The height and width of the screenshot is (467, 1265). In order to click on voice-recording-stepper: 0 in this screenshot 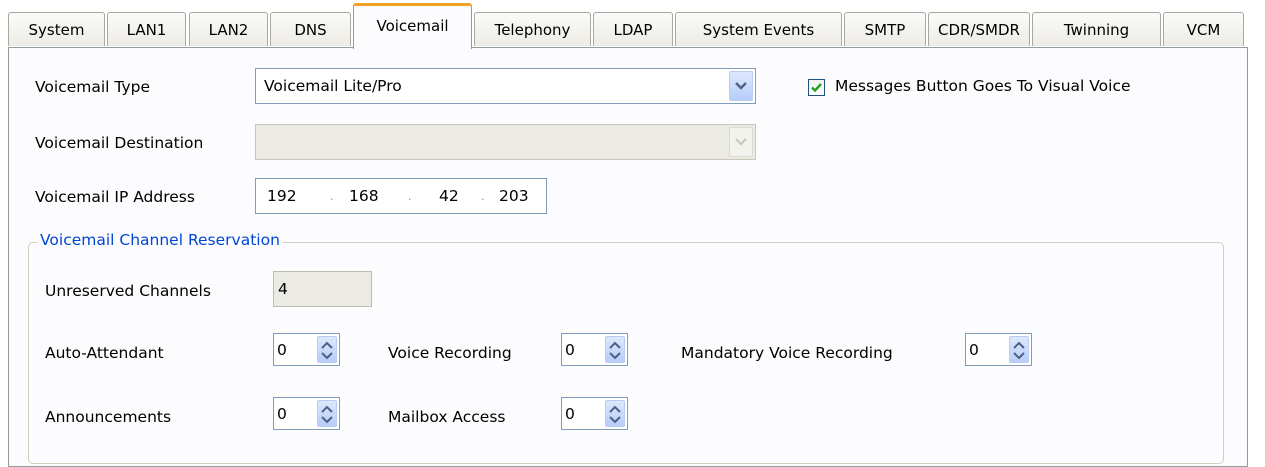, I will do `click(594, 349)`.